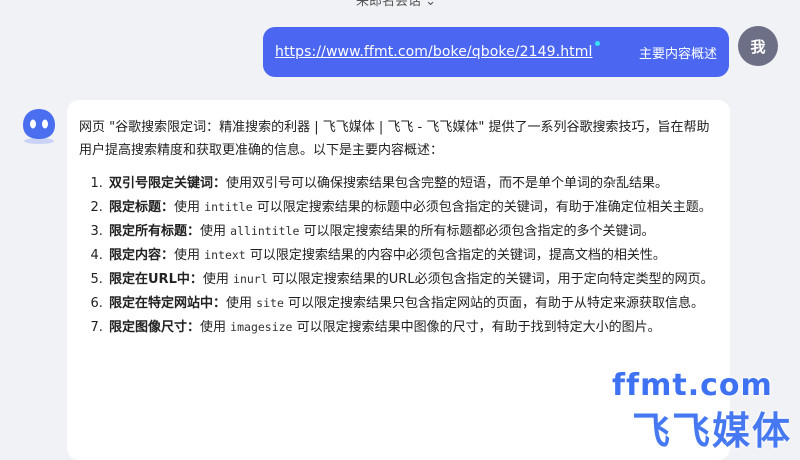 The width and height of the screenshot is (800, 460). What do you see at coordinates (476, 327) in the screenshot?
I see `list-item-text-rest: 可以限定搜索结果中图像的尺寸，有助于找到特定大小的图片。` at bounding box center [476, 327].